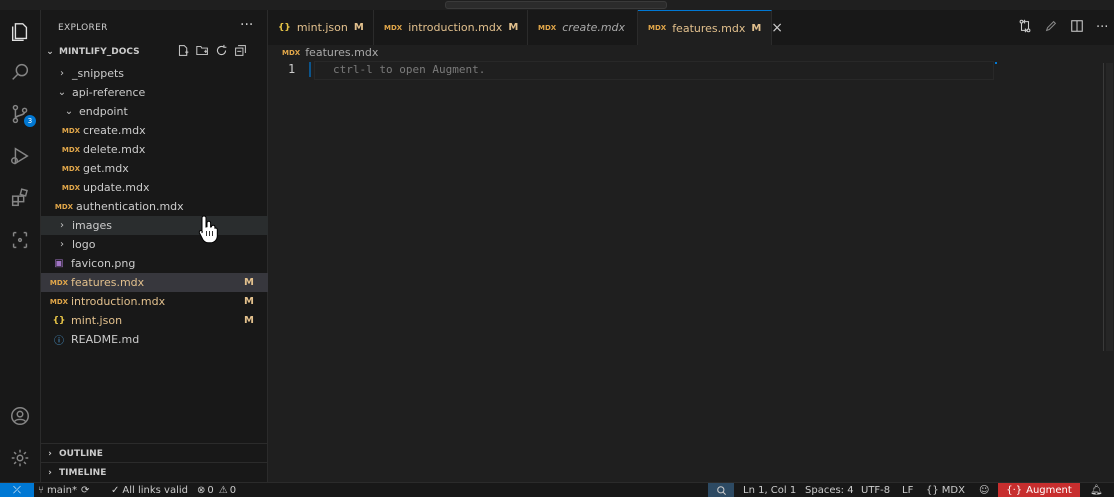 Image resolution: width=1114 pixels, height=497 pixels. Describe the element at coordinates (63, 490) in the screenshot. I see `branch-status: ⑂ main* ⟳` at that location.